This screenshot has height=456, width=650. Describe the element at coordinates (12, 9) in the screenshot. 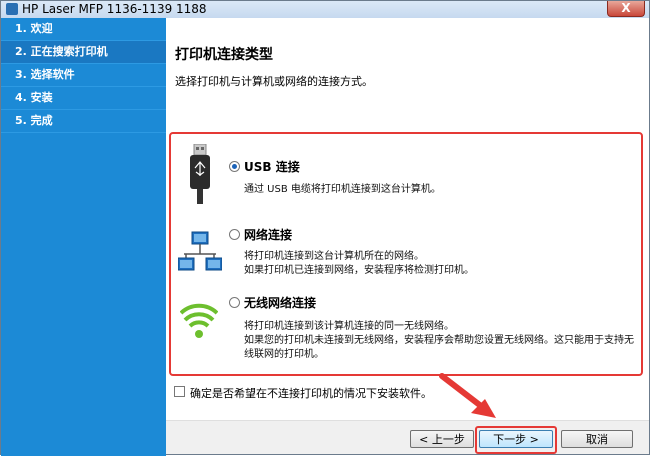

I see `app-icon` at that location.